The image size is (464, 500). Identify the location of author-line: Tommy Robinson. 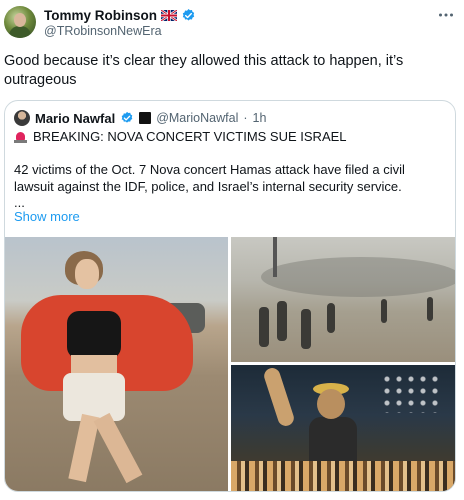
(120, 15).